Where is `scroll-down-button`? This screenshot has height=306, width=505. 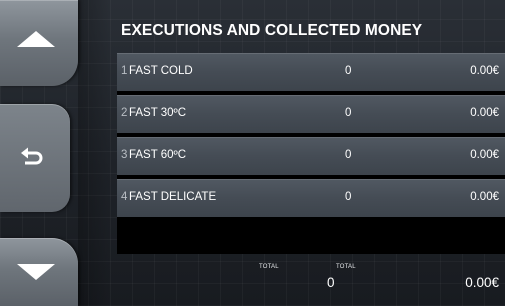 scroll-down-button is located at coordinates (39, 272).